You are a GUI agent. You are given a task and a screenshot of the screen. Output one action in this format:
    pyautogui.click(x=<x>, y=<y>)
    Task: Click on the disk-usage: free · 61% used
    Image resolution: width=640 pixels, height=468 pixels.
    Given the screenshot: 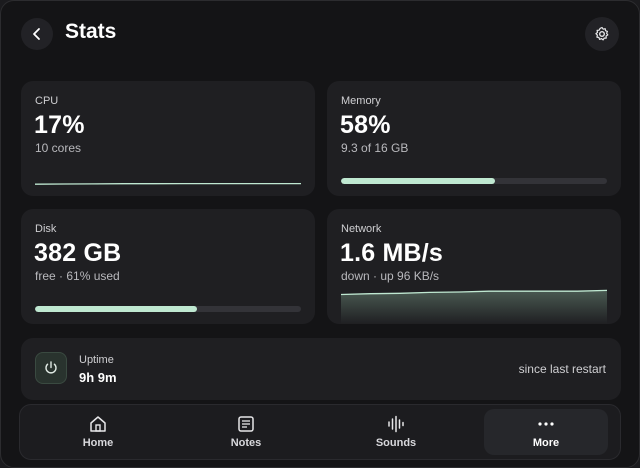 What is the action you would take?
    pyautogui.click(x=77, y=276)
    